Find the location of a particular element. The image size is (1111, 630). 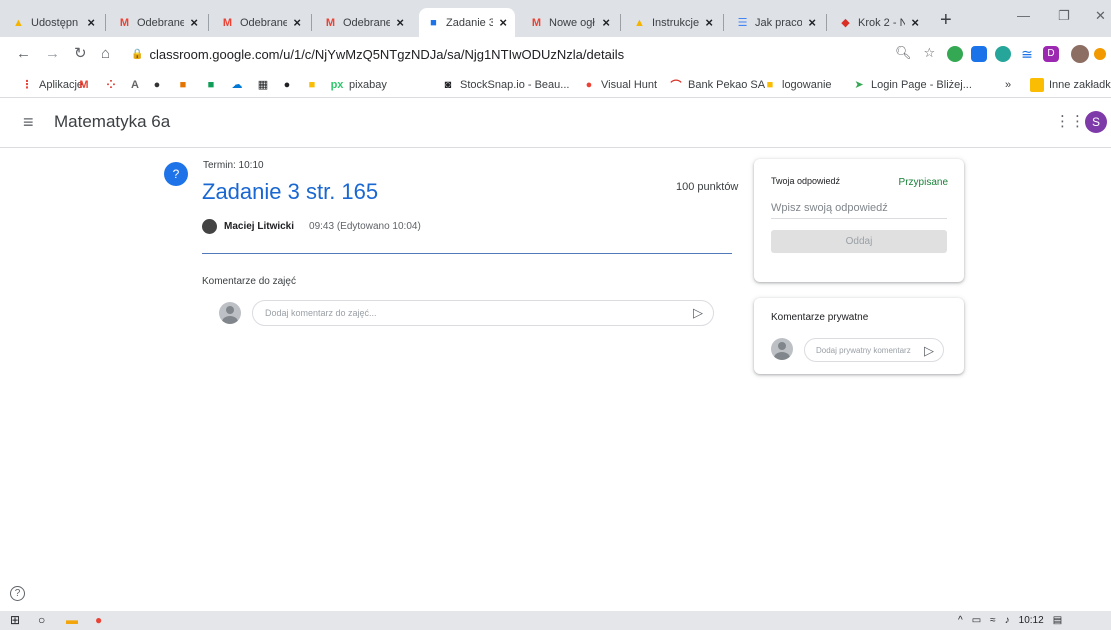

answer-input: Wpisz swoją odpowiedź is located at coordinates (859, 210).